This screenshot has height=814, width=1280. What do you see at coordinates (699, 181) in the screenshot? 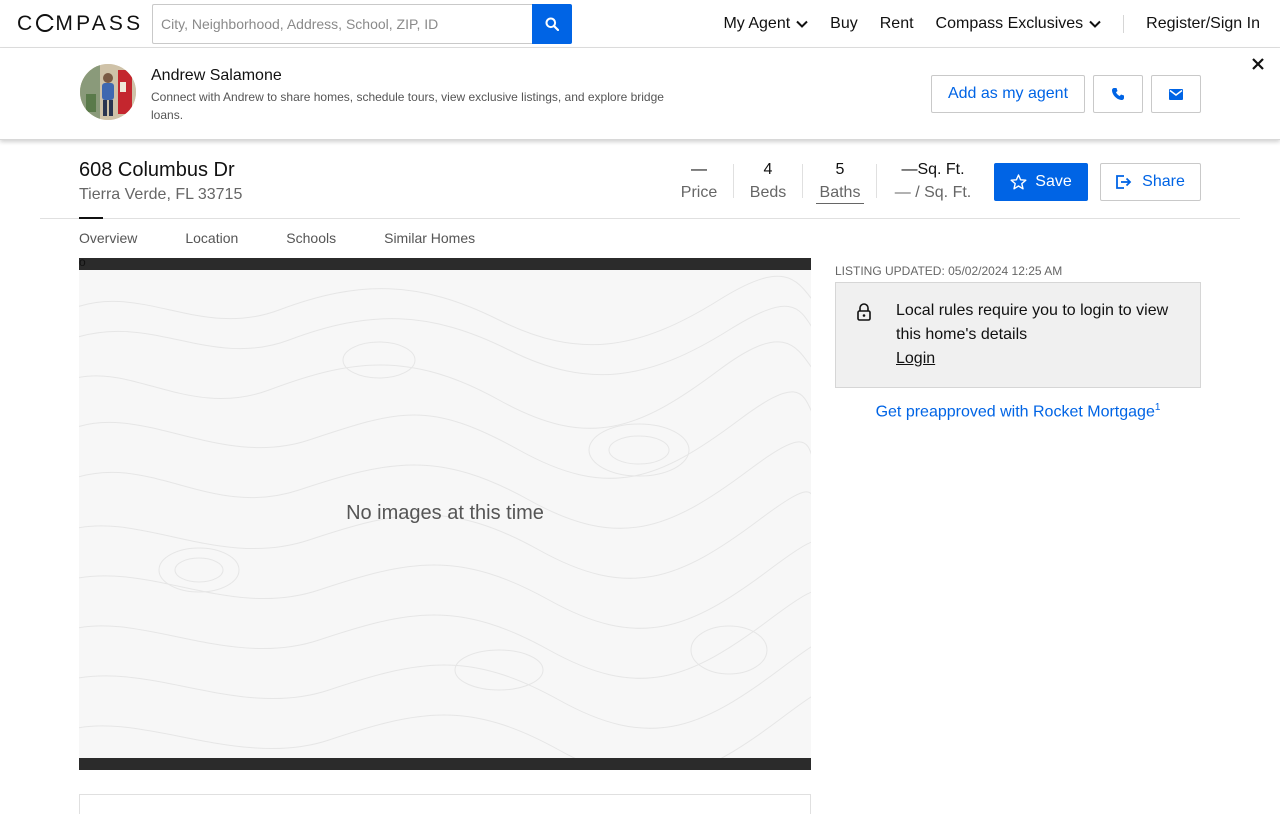
I see `stat-price: — Price` at bounding box center [699, 181].